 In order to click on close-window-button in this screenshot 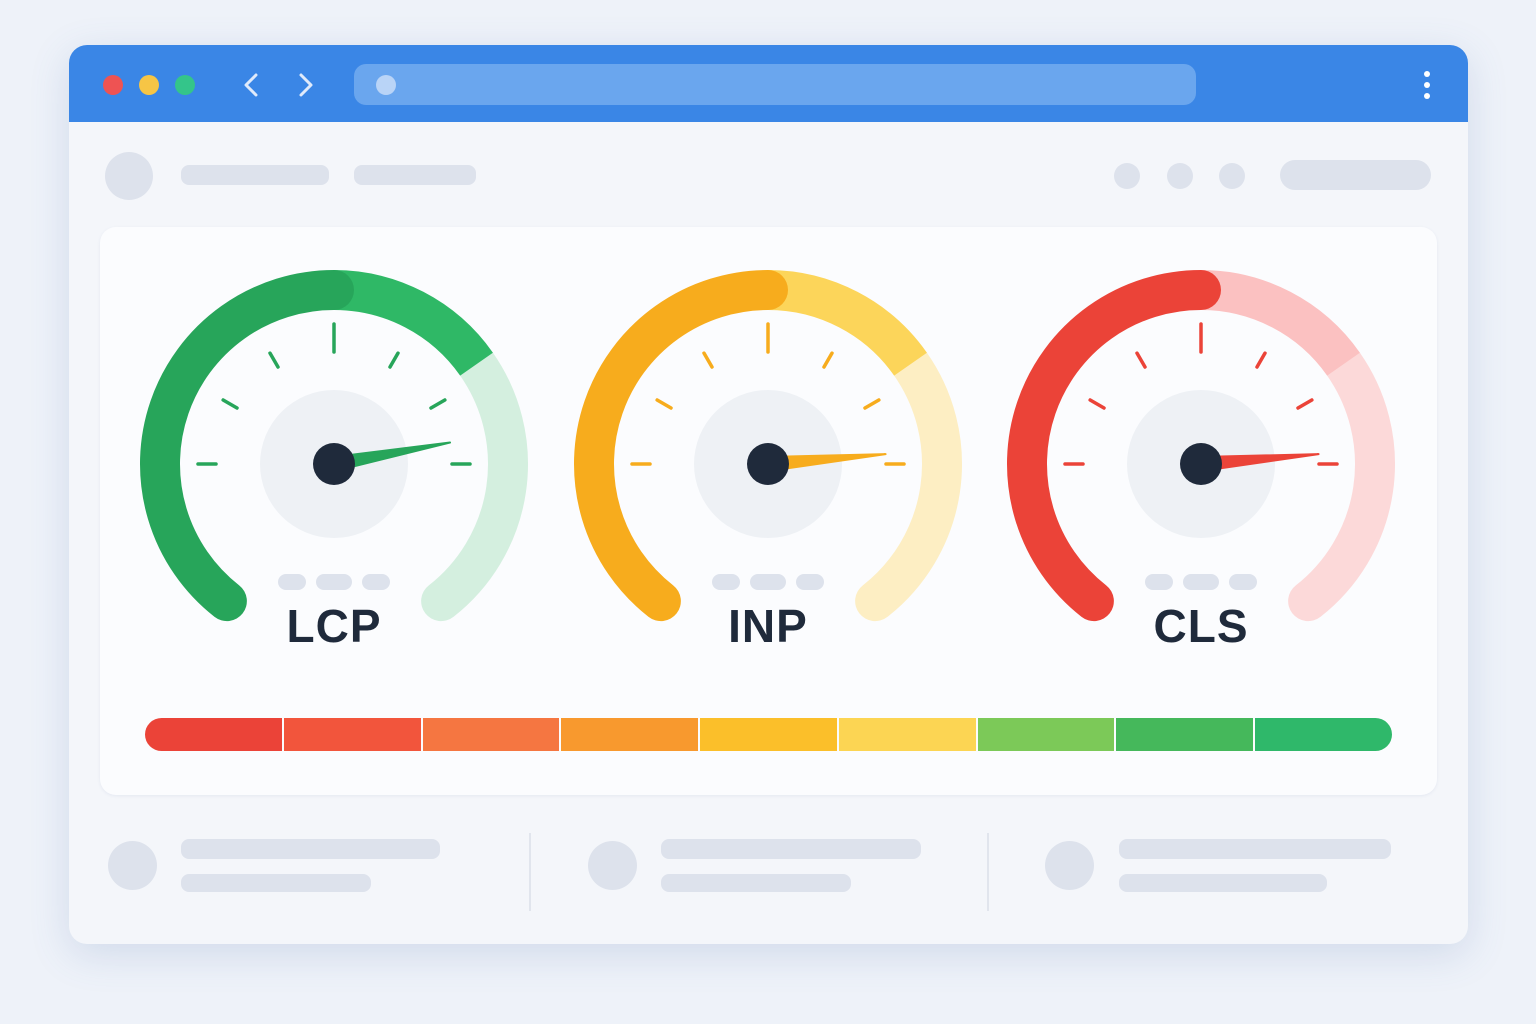, I will do `click(113, 85)`.